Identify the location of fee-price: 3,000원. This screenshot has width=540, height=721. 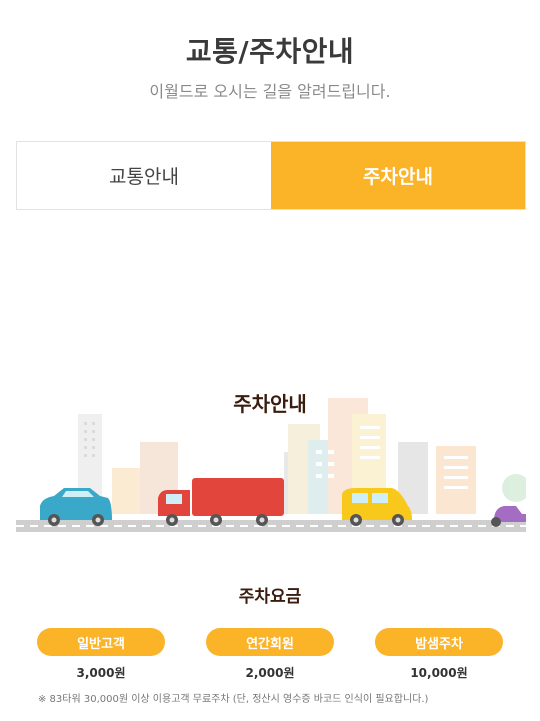
(101, 673).